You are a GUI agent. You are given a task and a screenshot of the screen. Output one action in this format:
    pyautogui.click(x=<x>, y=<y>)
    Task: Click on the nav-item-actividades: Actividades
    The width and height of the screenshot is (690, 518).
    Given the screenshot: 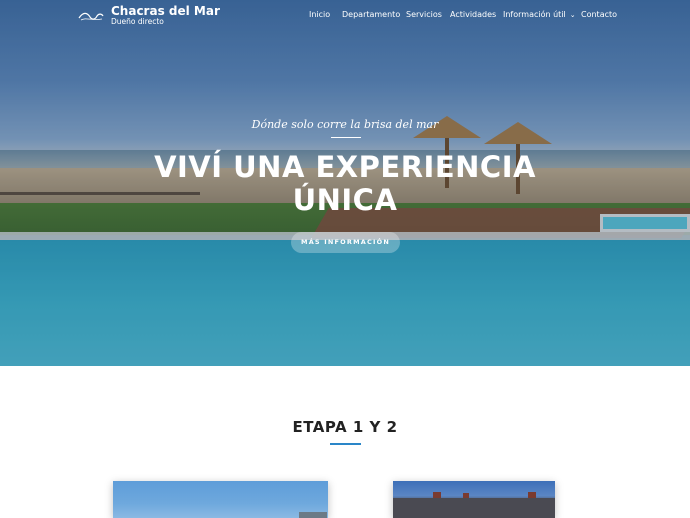 What is the action you would take?
    pyautogui.click(x=473, y=14)
    